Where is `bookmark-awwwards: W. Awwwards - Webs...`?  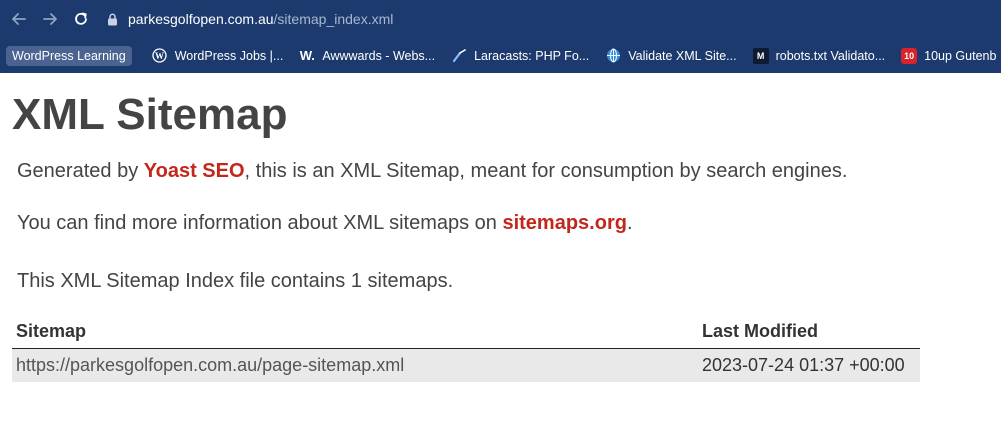 bookmark-awwwards: W. Awwwards - Webs... is located at coordinates (367, 56).